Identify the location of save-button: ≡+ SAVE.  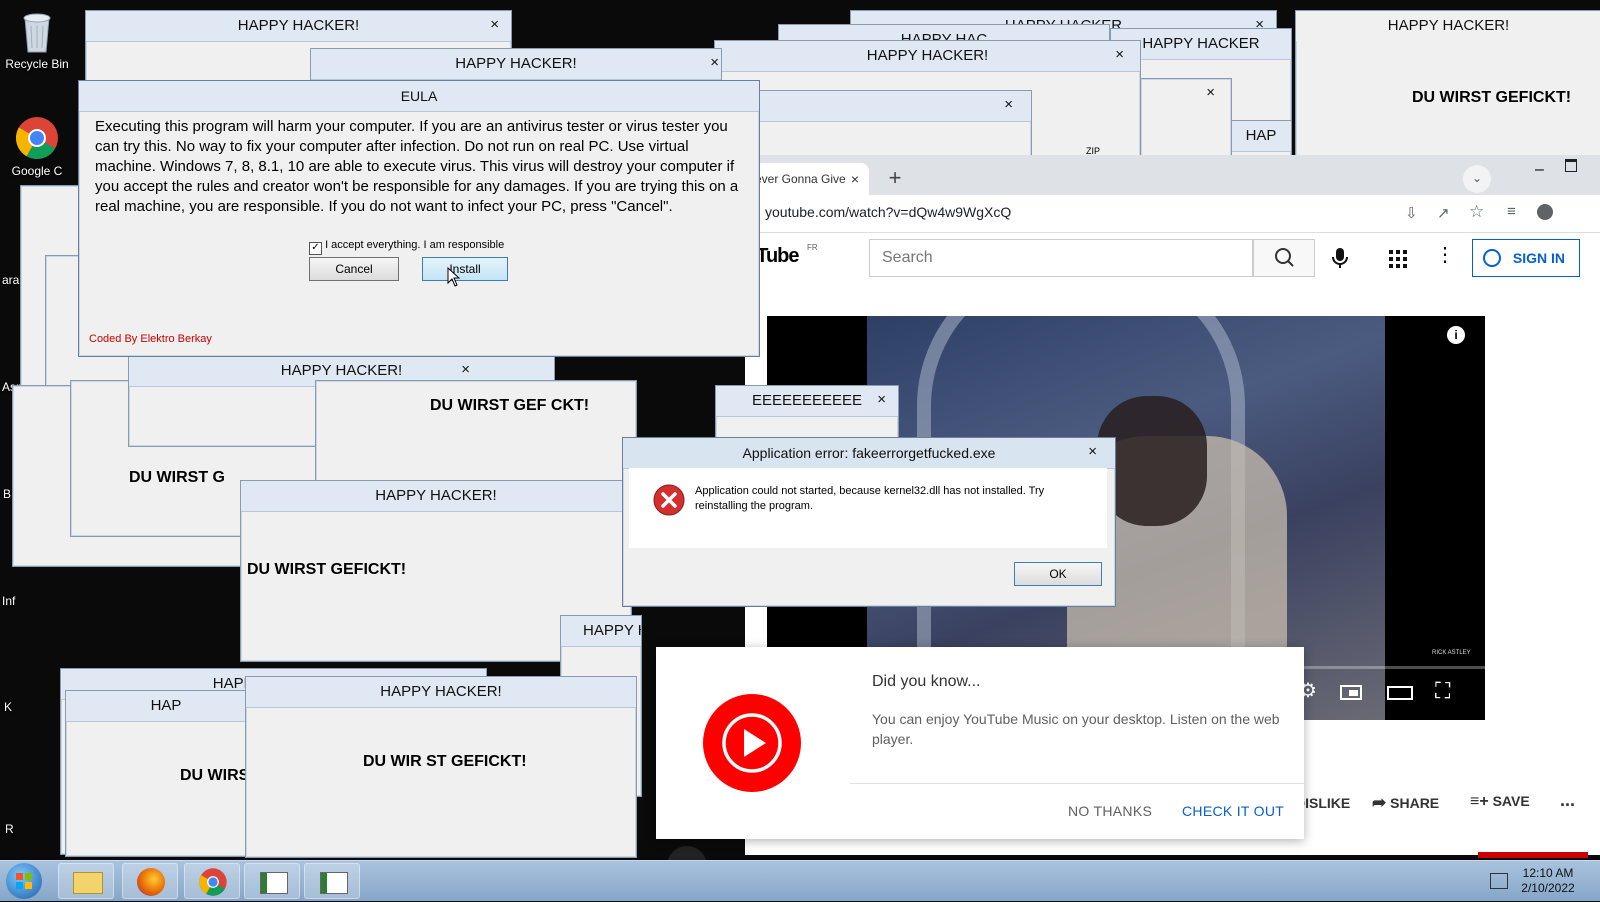
(1500, 802).